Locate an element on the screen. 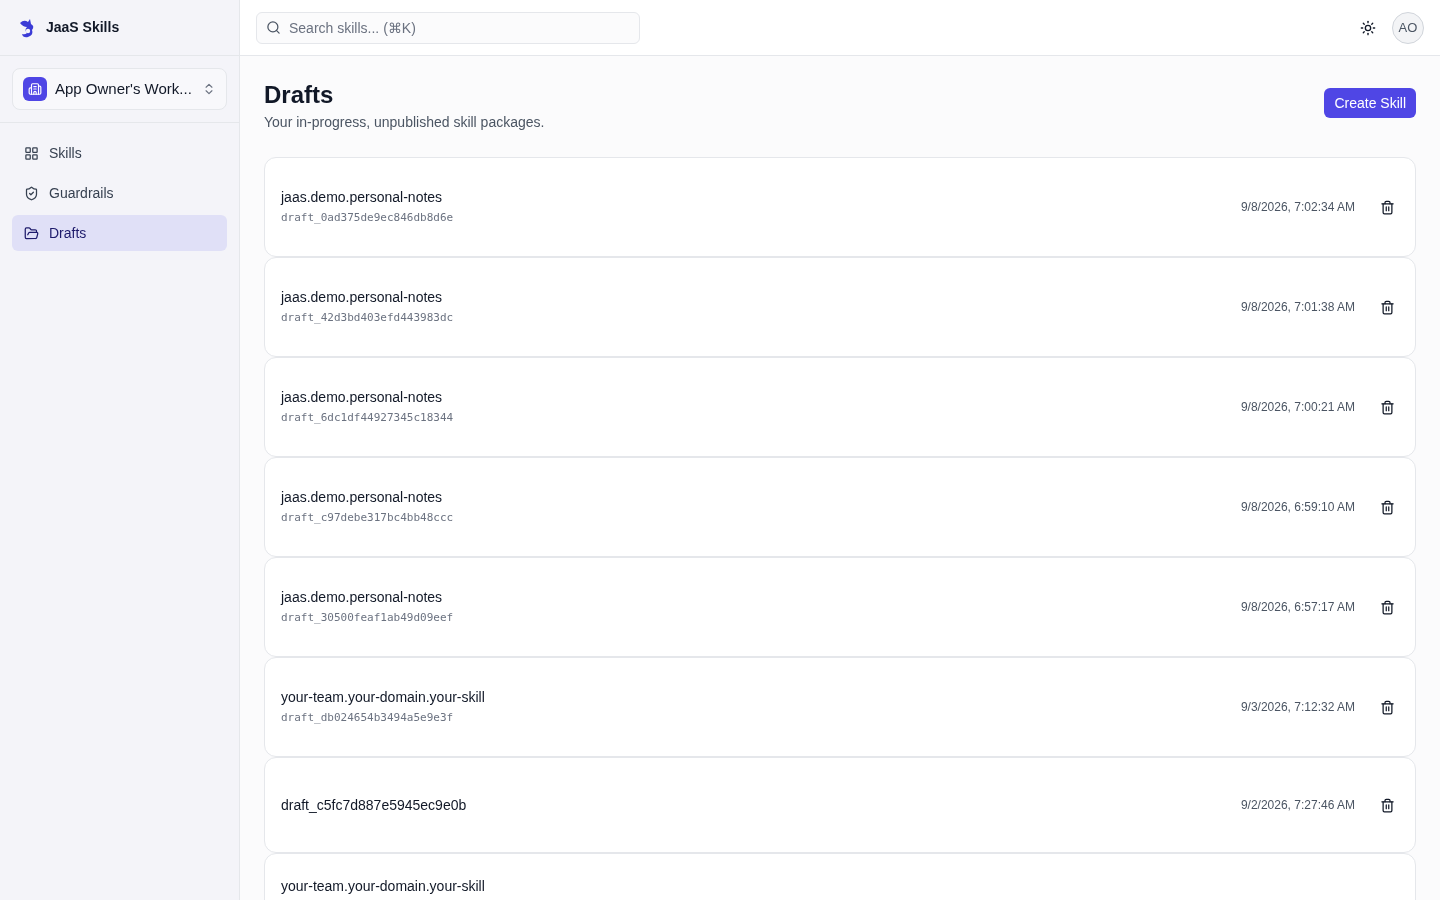 The width and height of the screenshot is (1440, 900). draft-id: draft_6dc1df44927345c18344 is located at coordinates (368, 418).